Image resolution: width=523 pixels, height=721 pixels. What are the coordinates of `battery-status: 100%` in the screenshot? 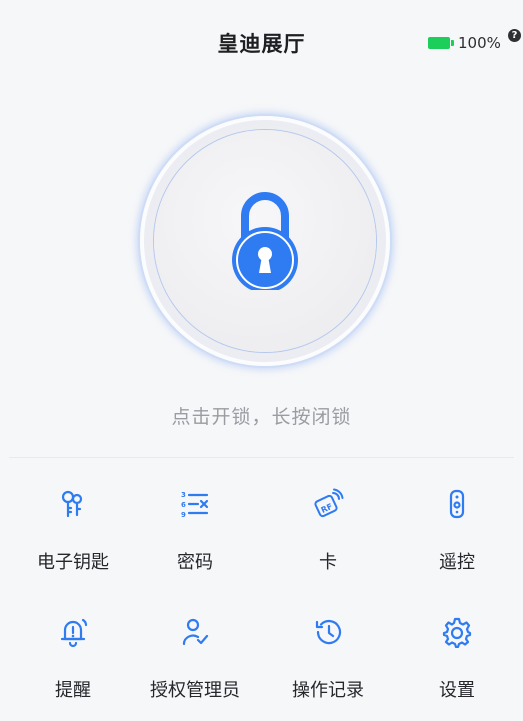 It's located at (464, 43).